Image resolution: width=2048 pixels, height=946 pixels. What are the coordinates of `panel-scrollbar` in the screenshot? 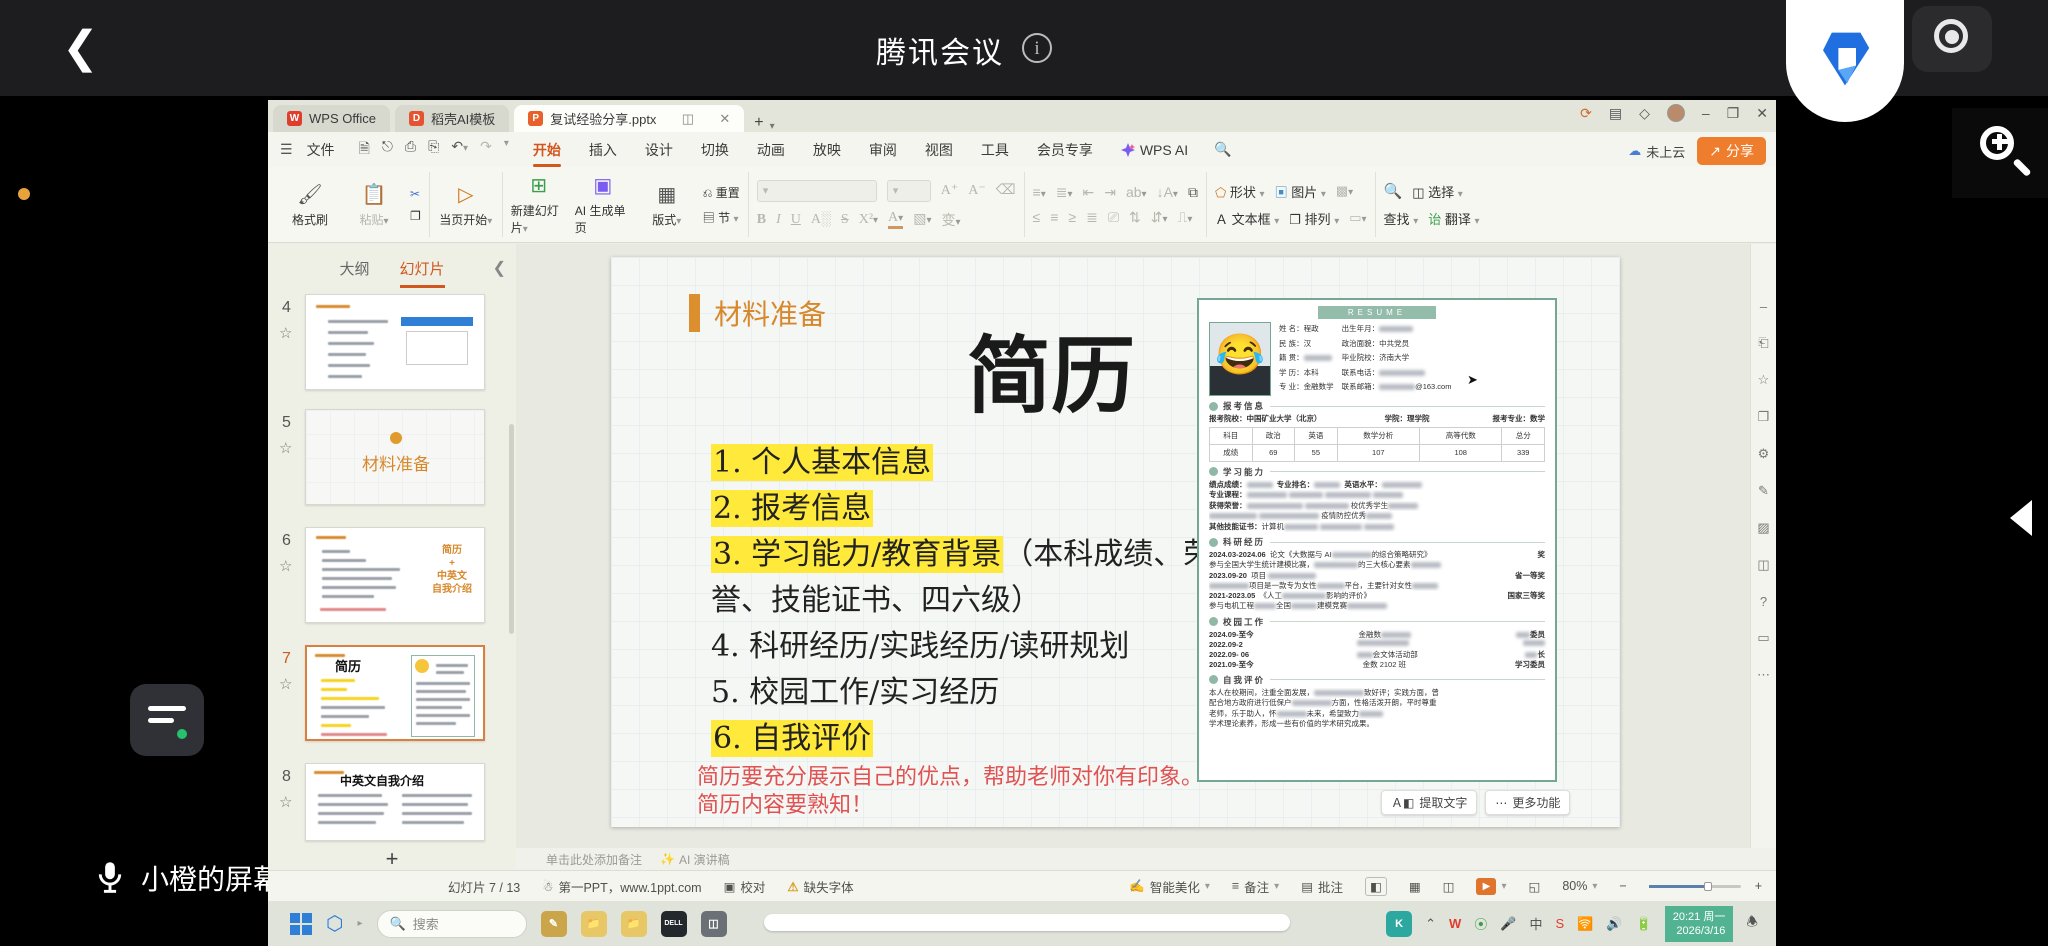 It's located at (511, 529).